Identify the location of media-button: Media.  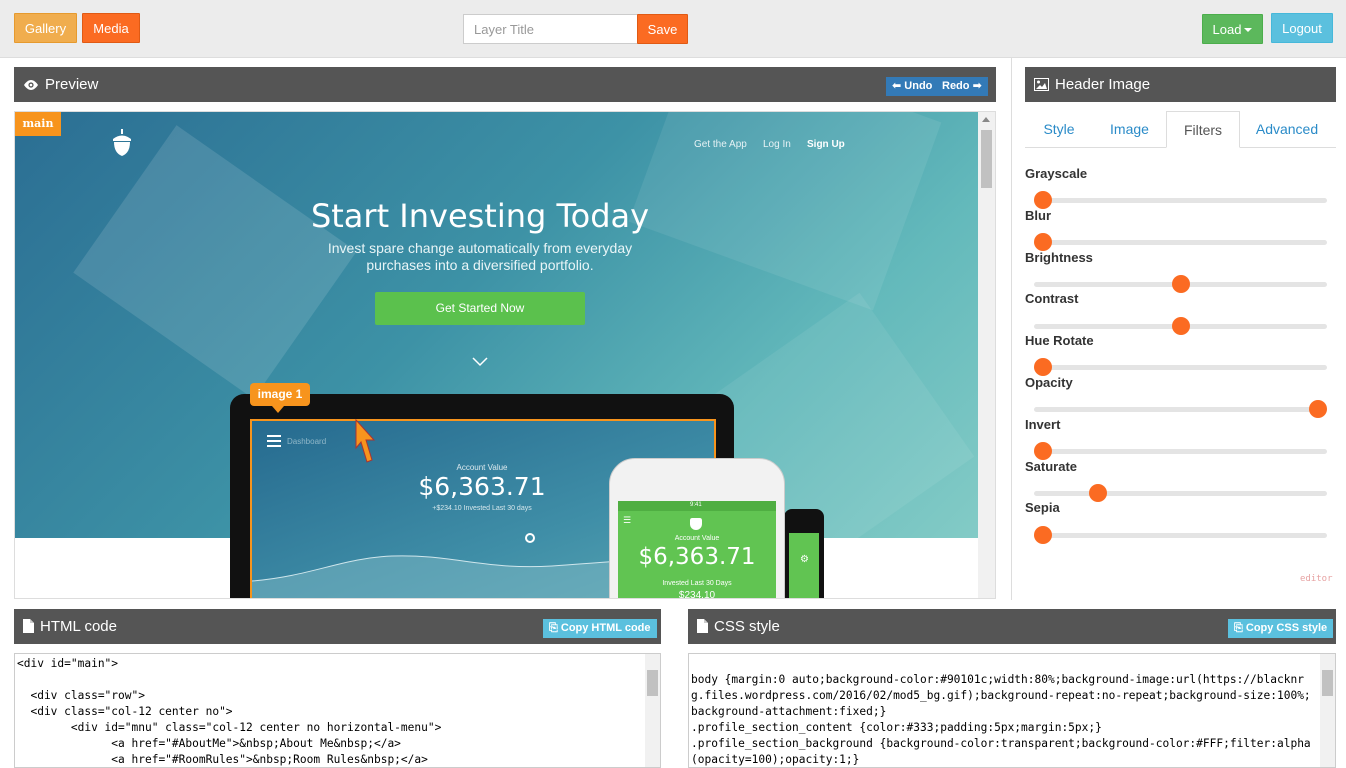
(111, 28).